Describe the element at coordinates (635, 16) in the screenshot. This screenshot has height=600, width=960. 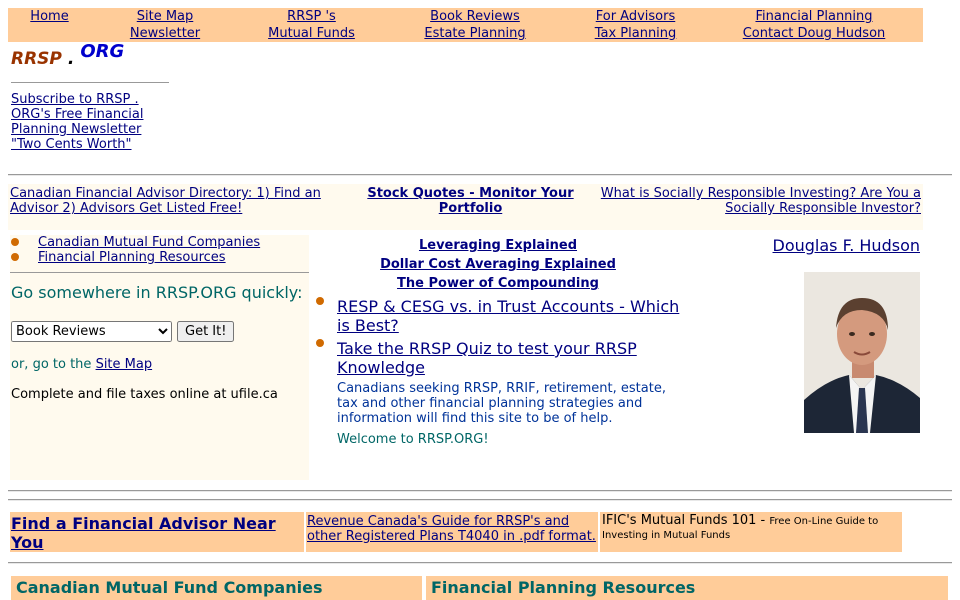
I see `nav-link-for-advisors: For Advisors` at that location.